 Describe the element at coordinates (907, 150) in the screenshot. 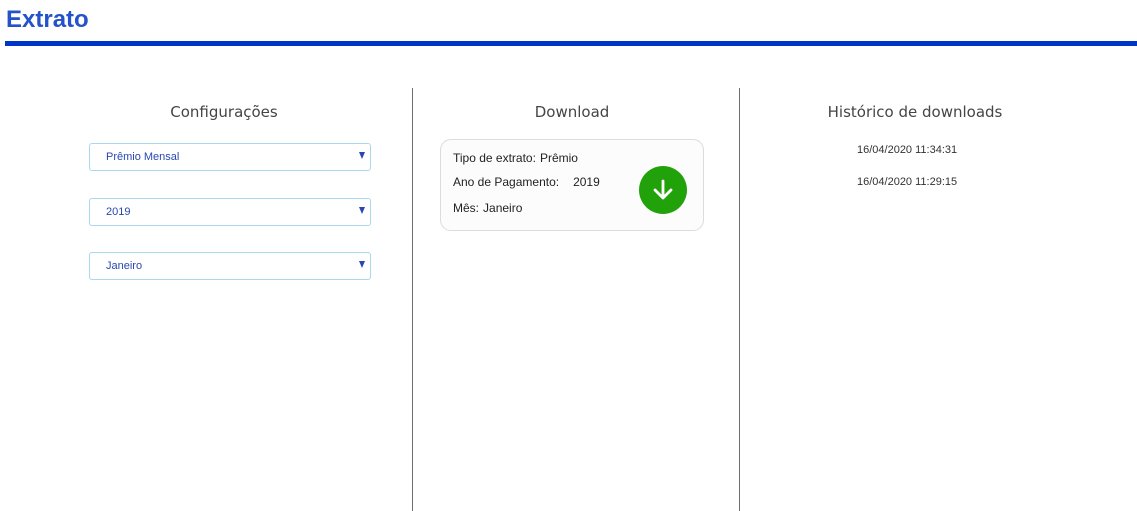

I see `history-item: 16/04/2020 11:34:31` at that location.